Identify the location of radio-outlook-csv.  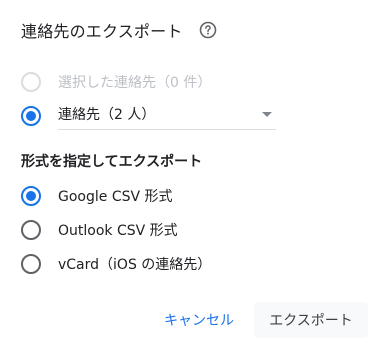
(31, 230).